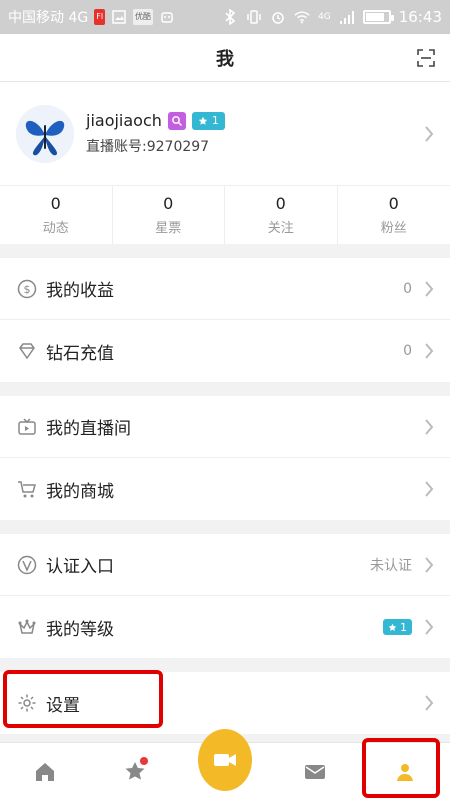 This screenshot has height=800, width=450. I want to click on network-type: 4G, so click(324, 17).